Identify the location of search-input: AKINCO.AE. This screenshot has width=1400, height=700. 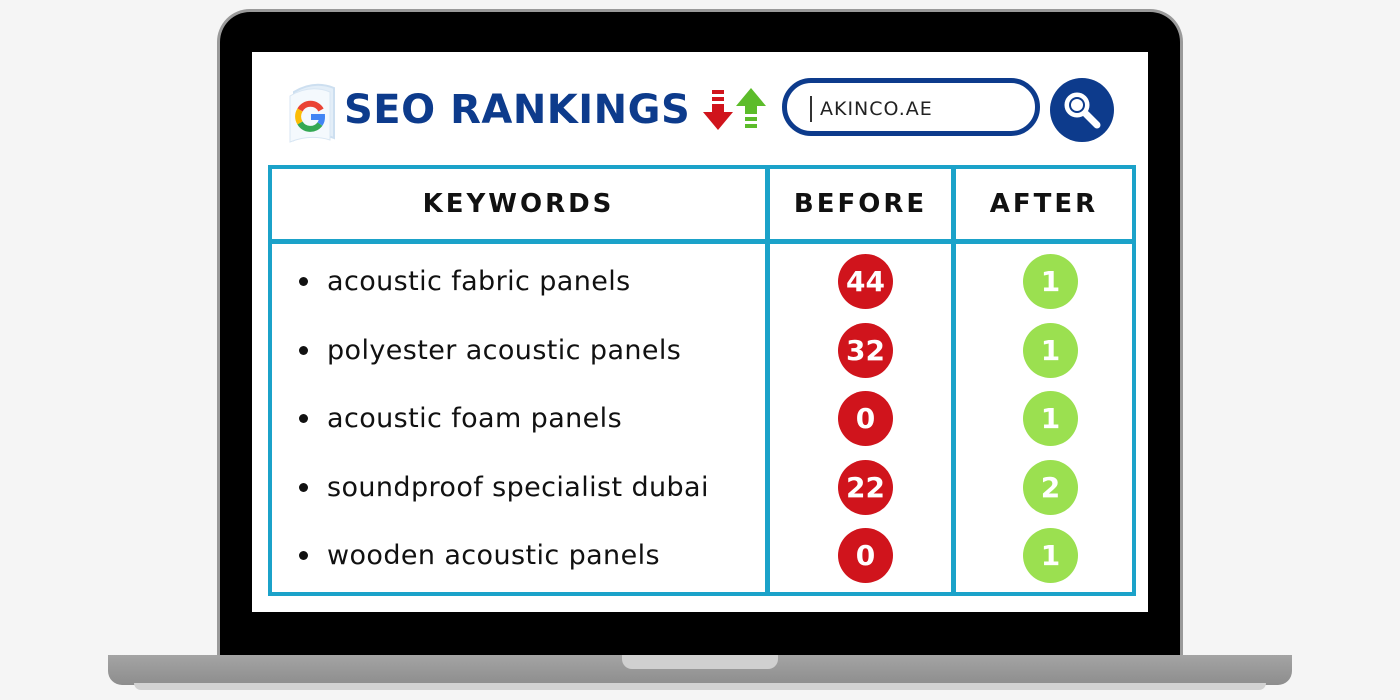
(911, 107).